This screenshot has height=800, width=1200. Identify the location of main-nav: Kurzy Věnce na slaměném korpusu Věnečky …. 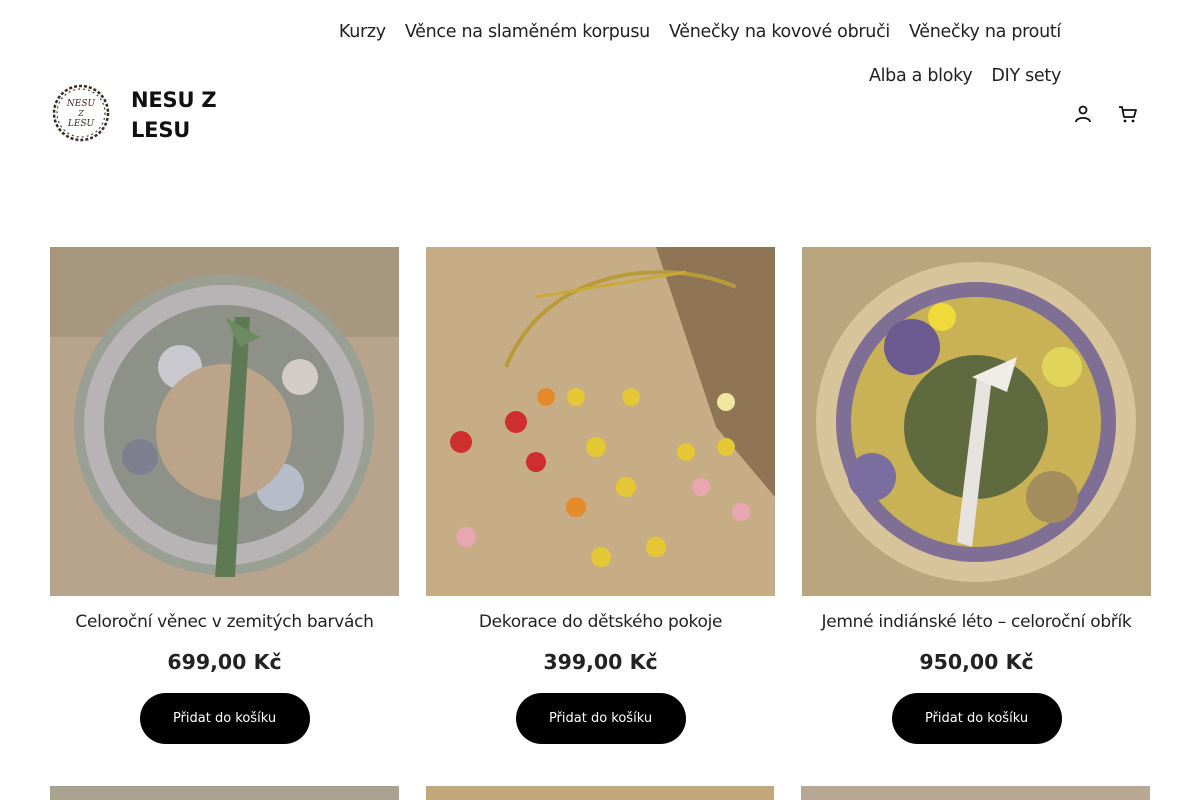
(641, 54).